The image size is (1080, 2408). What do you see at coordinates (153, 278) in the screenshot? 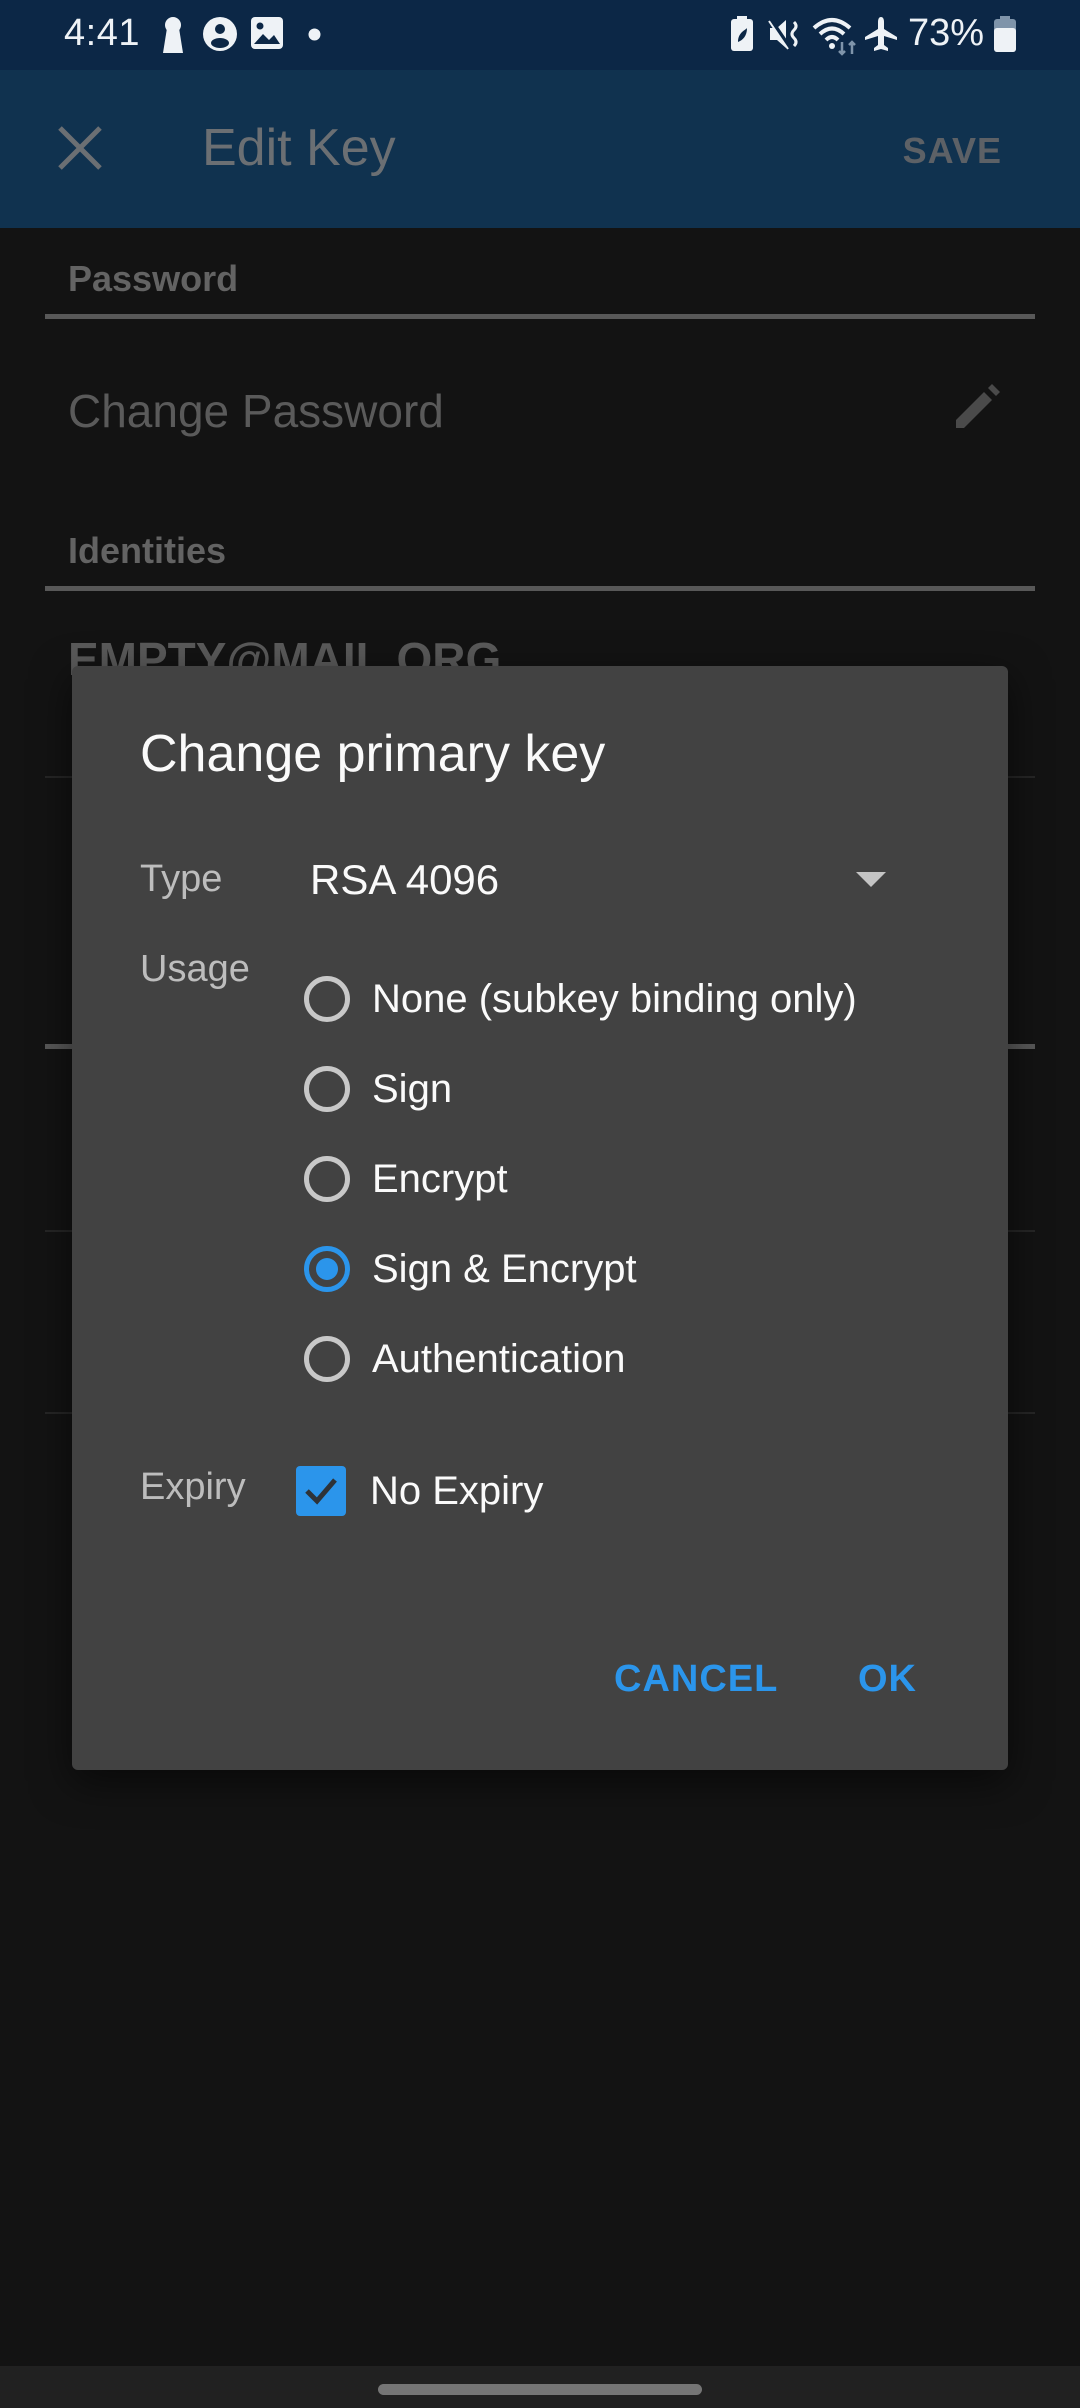
I see `password-section-header: Password` at bounding box center [153, 278].